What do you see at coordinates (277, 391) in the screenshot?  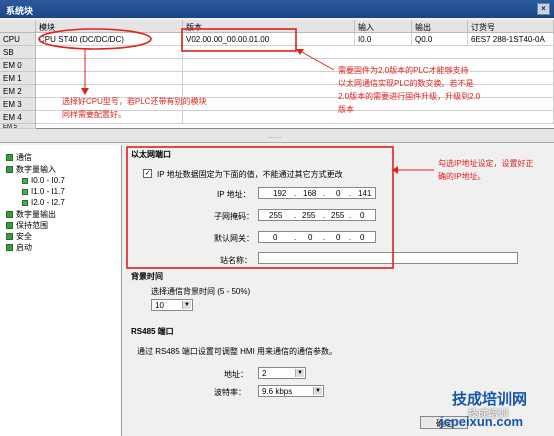 I see `baud-rate-value: 9.6 kbps` at bounding box center [277, 391].